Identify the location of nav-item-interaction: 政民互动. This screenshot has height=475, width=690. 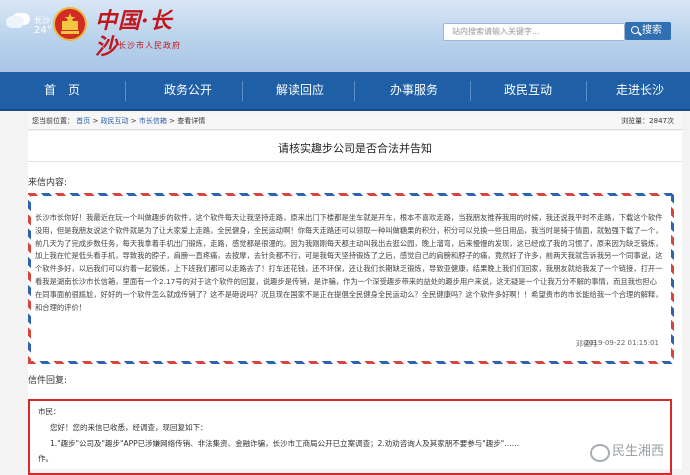
(528, 90).